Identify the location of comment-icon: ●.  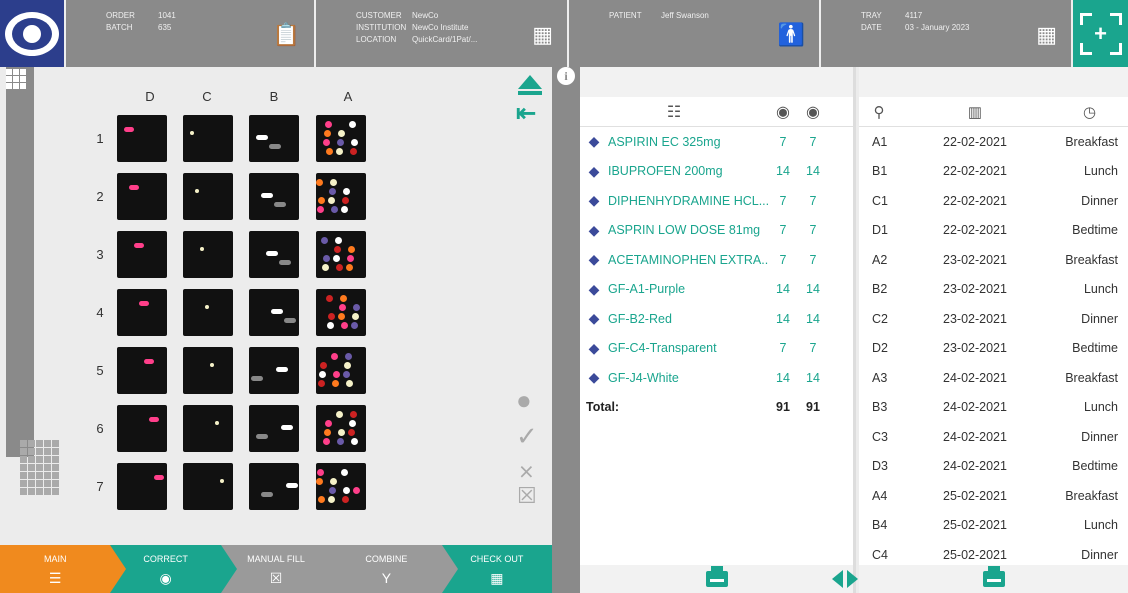
(524, 400).